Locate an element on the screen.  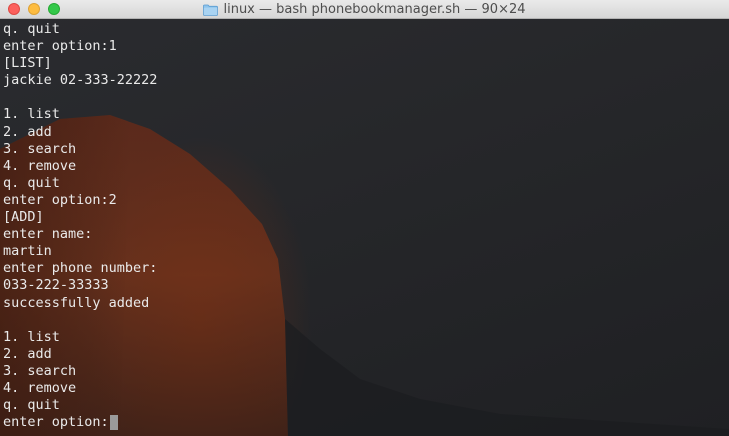
window-title-group: linux — bash phonebookmanager.sh — 90×24 is located at coordinates (364, 9).